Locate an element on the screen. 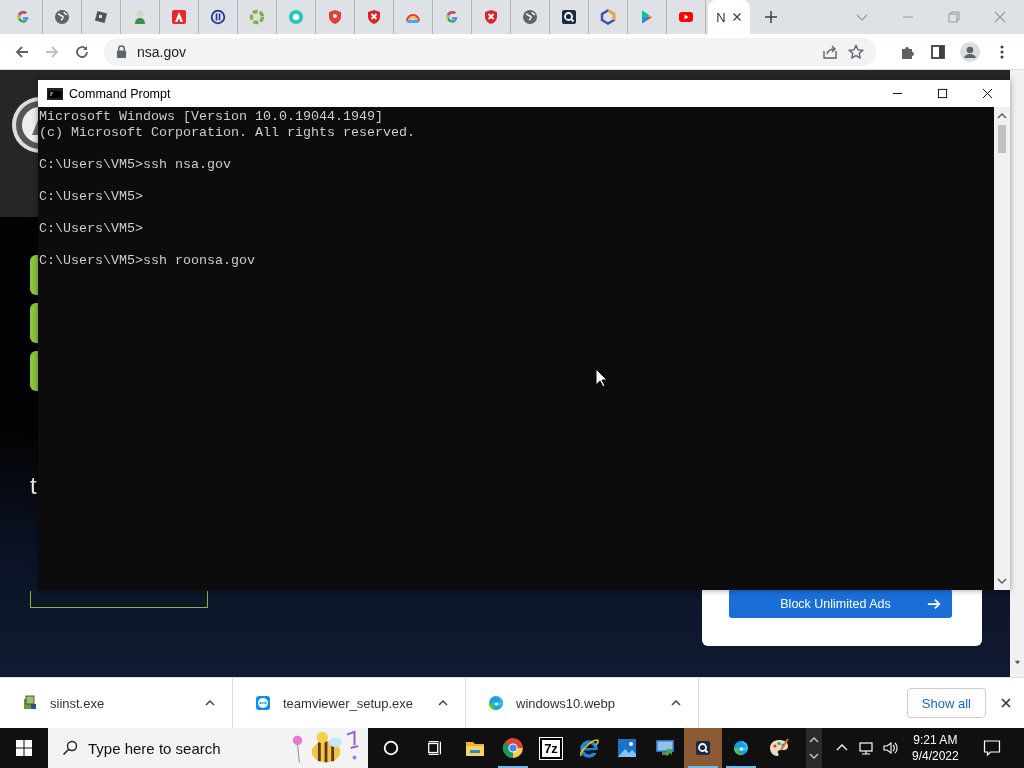  scroll-thumb is located at coordinates (1002, 139).